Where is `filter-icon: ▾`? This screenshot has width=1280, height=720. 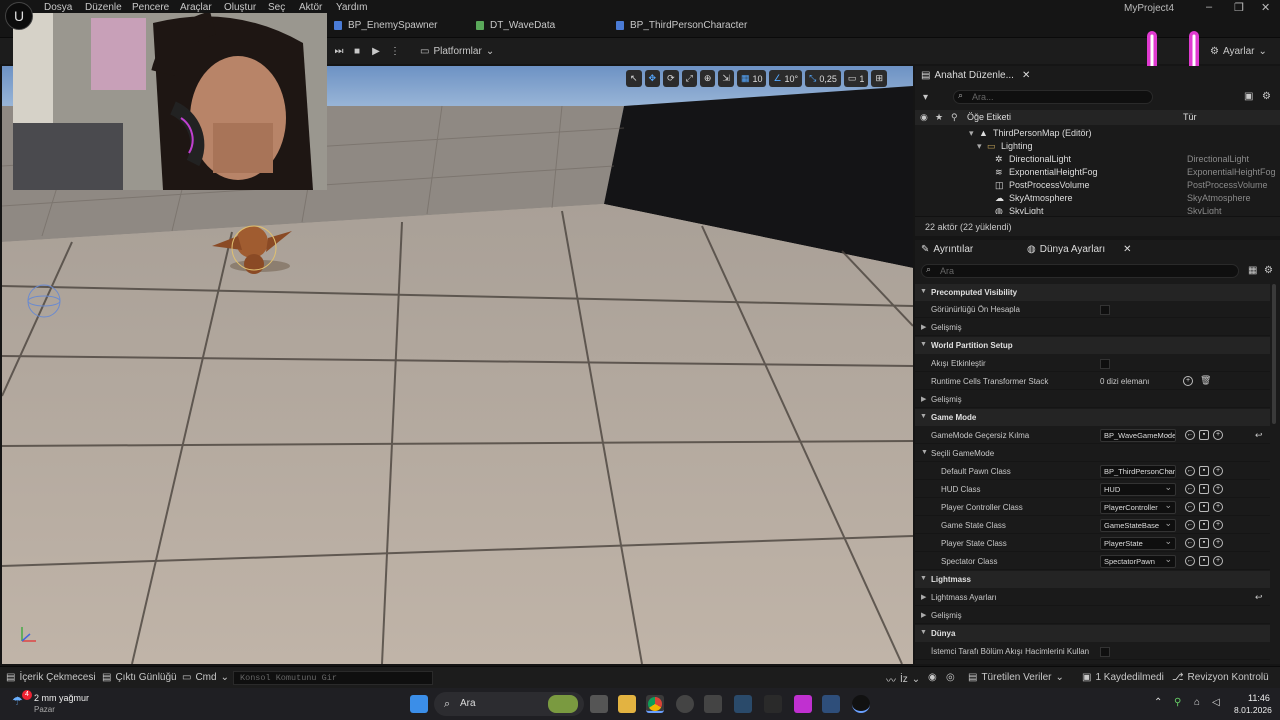
filter-icon: ▾ is located at coordinates (925, 97).